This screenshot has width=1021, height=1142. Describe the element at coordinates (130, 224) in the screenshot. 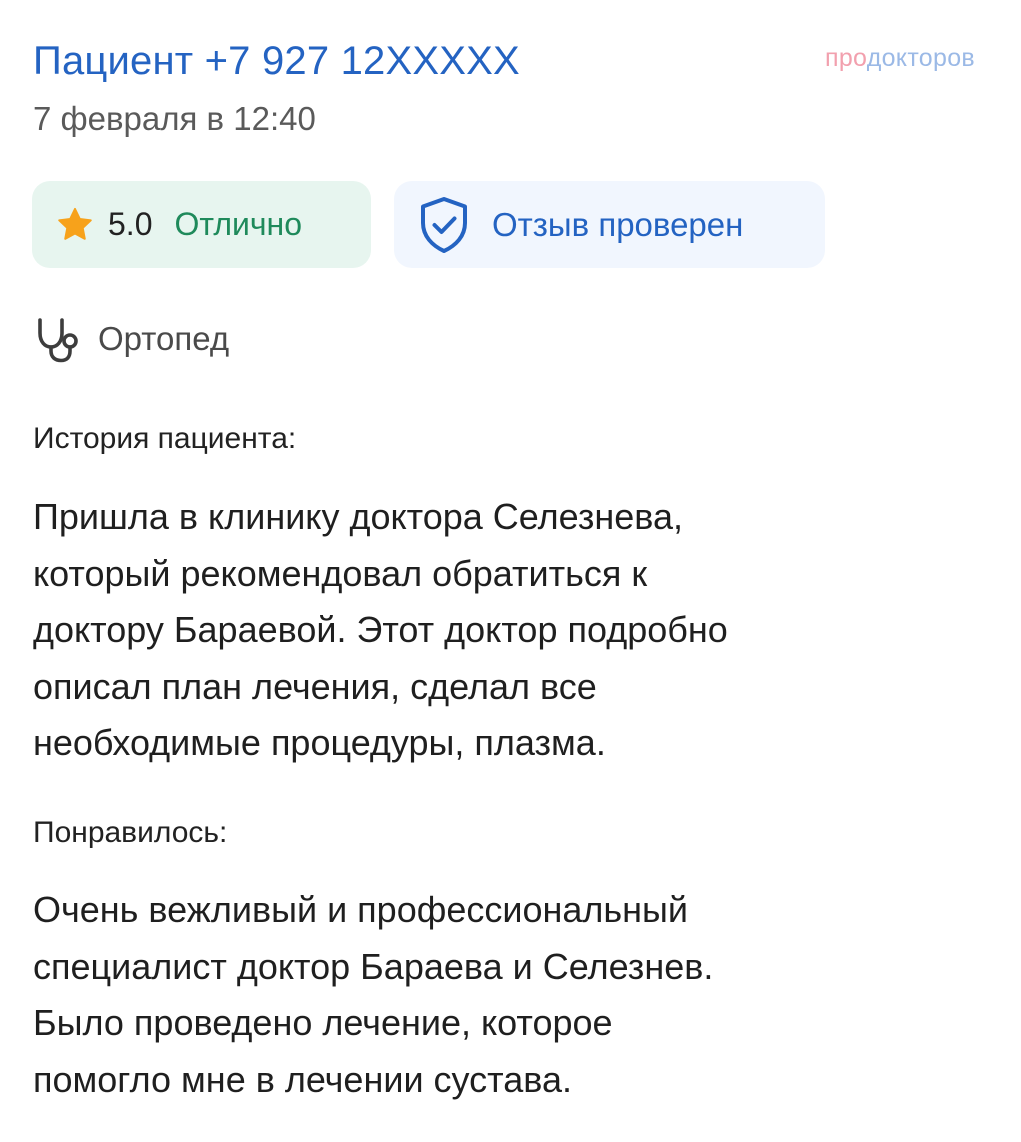

I see `rating-score: 5.0` at that location.